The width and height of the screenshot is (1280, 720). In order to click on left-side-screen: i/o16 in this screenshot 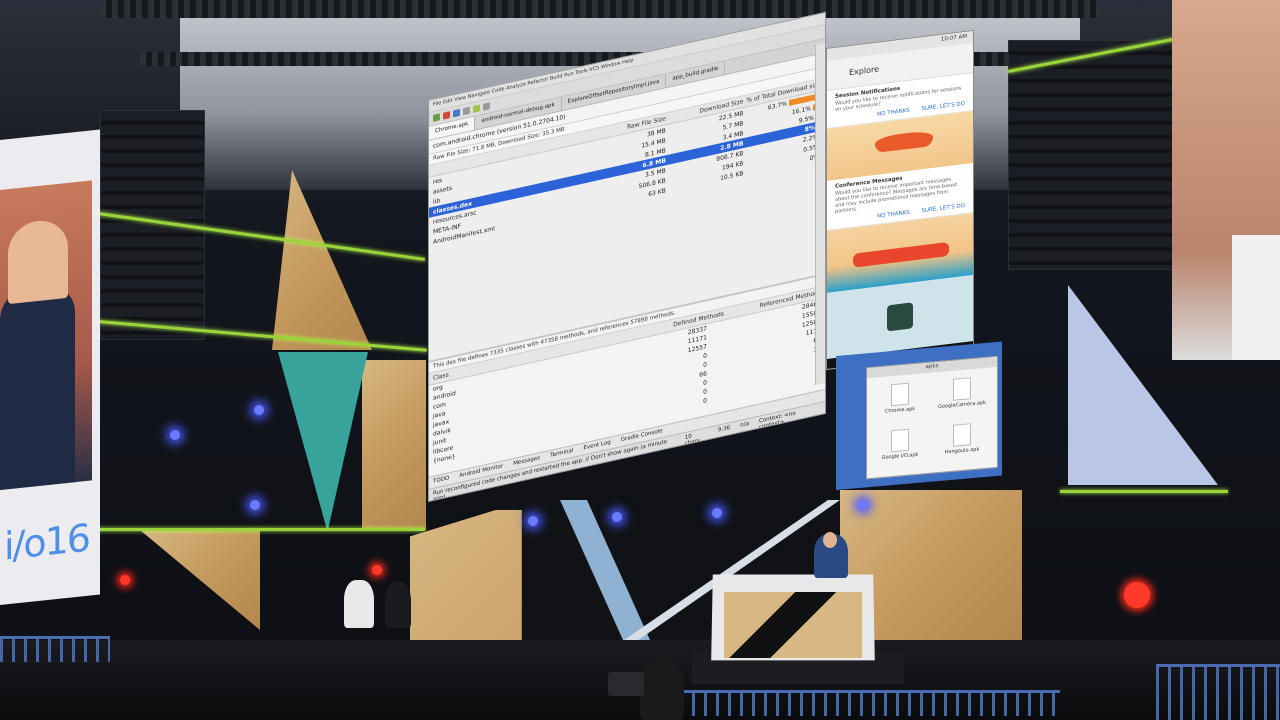, I will do `click(50, 367)`.